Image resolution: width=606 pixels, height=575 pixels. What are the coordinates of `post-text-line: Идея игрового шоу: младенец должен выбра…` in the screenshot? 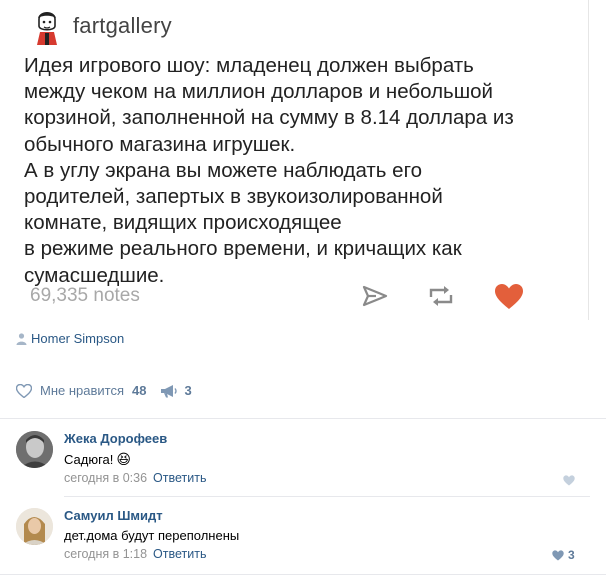 It's located at (249, 65).